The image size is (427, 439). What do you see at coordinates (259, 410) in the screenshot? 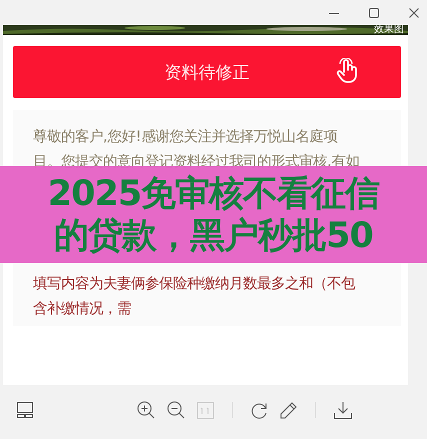
I see `rotate-icon` at bounding box center [259, 410].